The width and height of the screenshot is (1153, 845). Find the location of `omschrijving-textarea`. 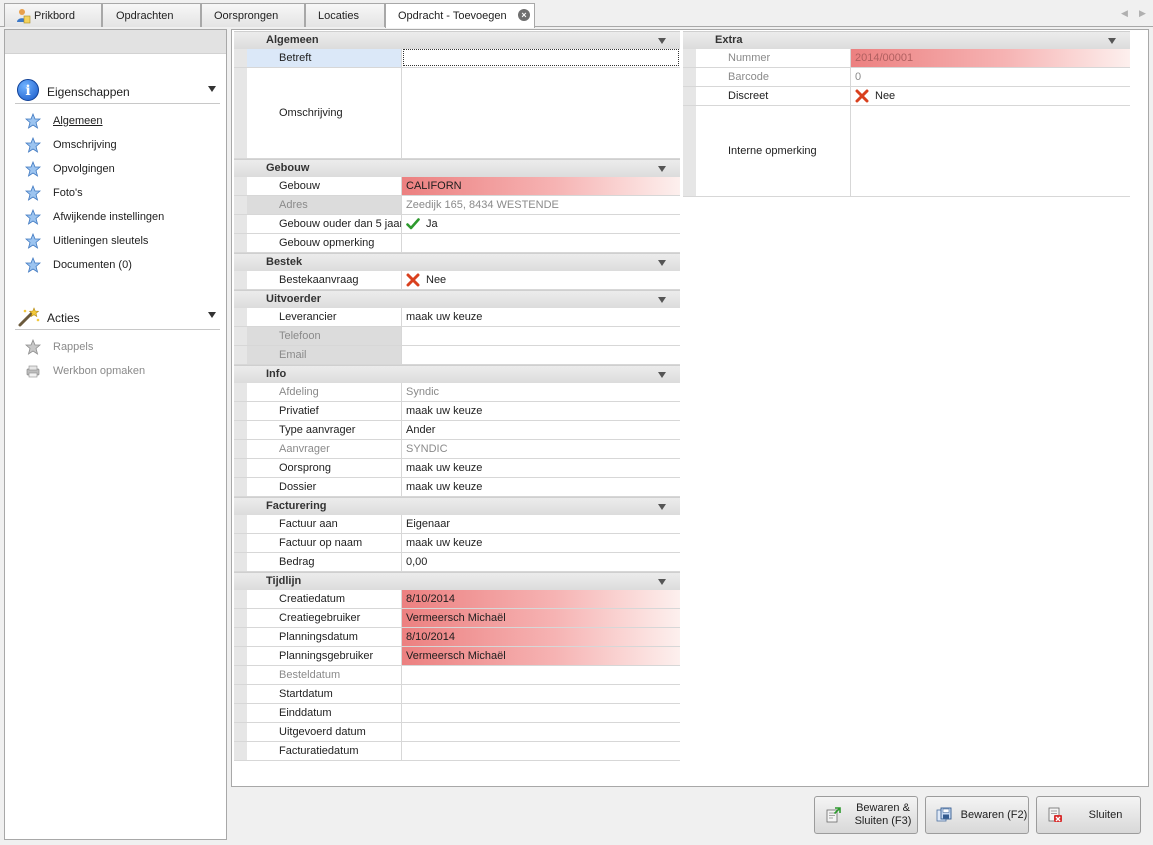

omschrijving-textarea is located at coordinates (541, 113).